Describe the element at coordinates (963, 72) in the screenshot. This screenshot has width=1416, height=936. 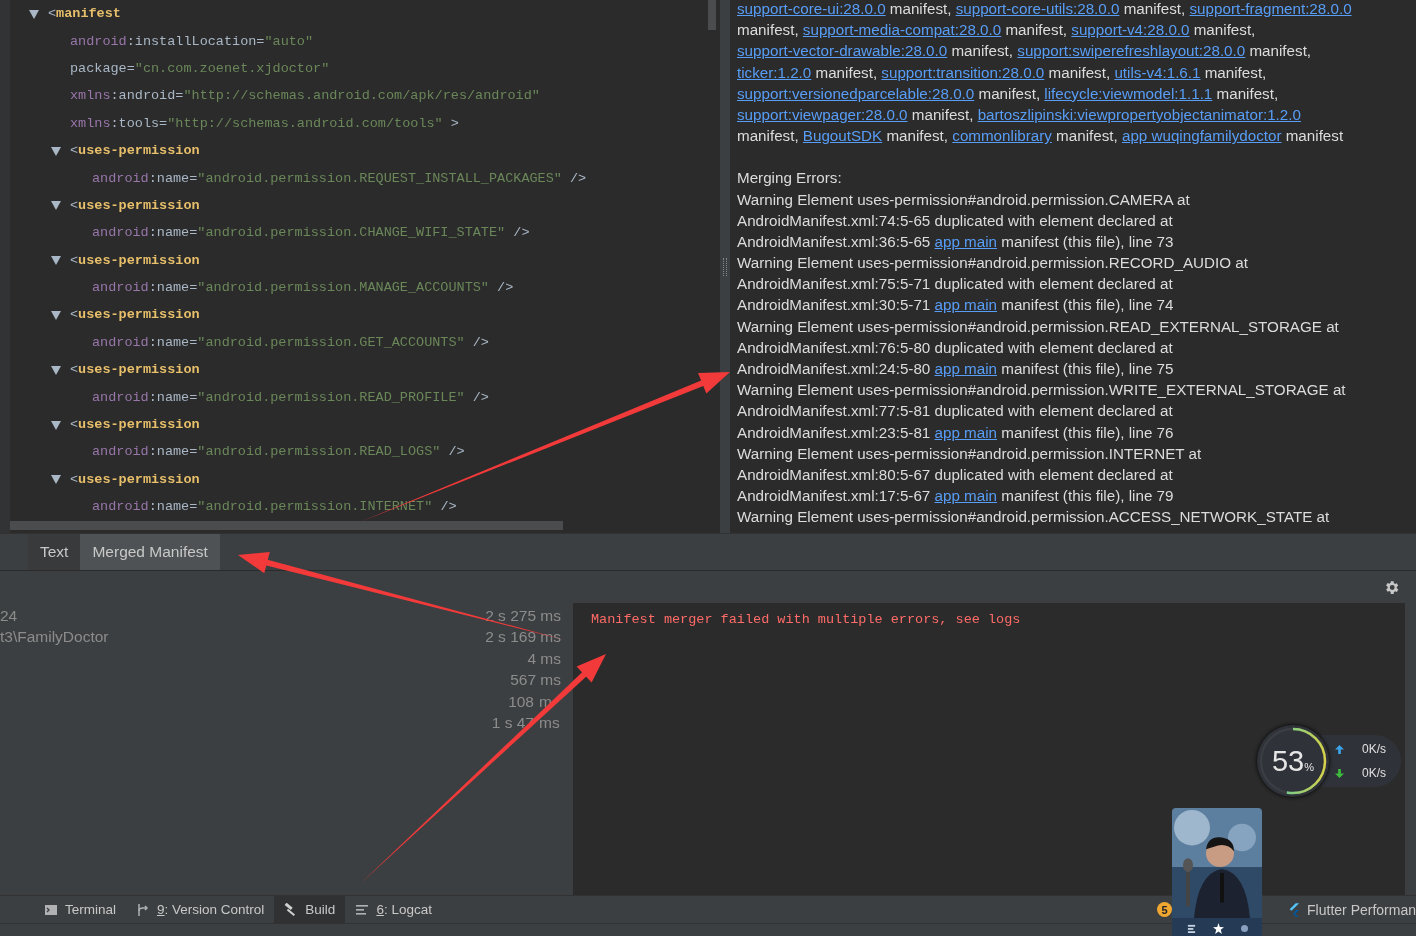
I see `library-link: support:transition:28.0.0` at that location.